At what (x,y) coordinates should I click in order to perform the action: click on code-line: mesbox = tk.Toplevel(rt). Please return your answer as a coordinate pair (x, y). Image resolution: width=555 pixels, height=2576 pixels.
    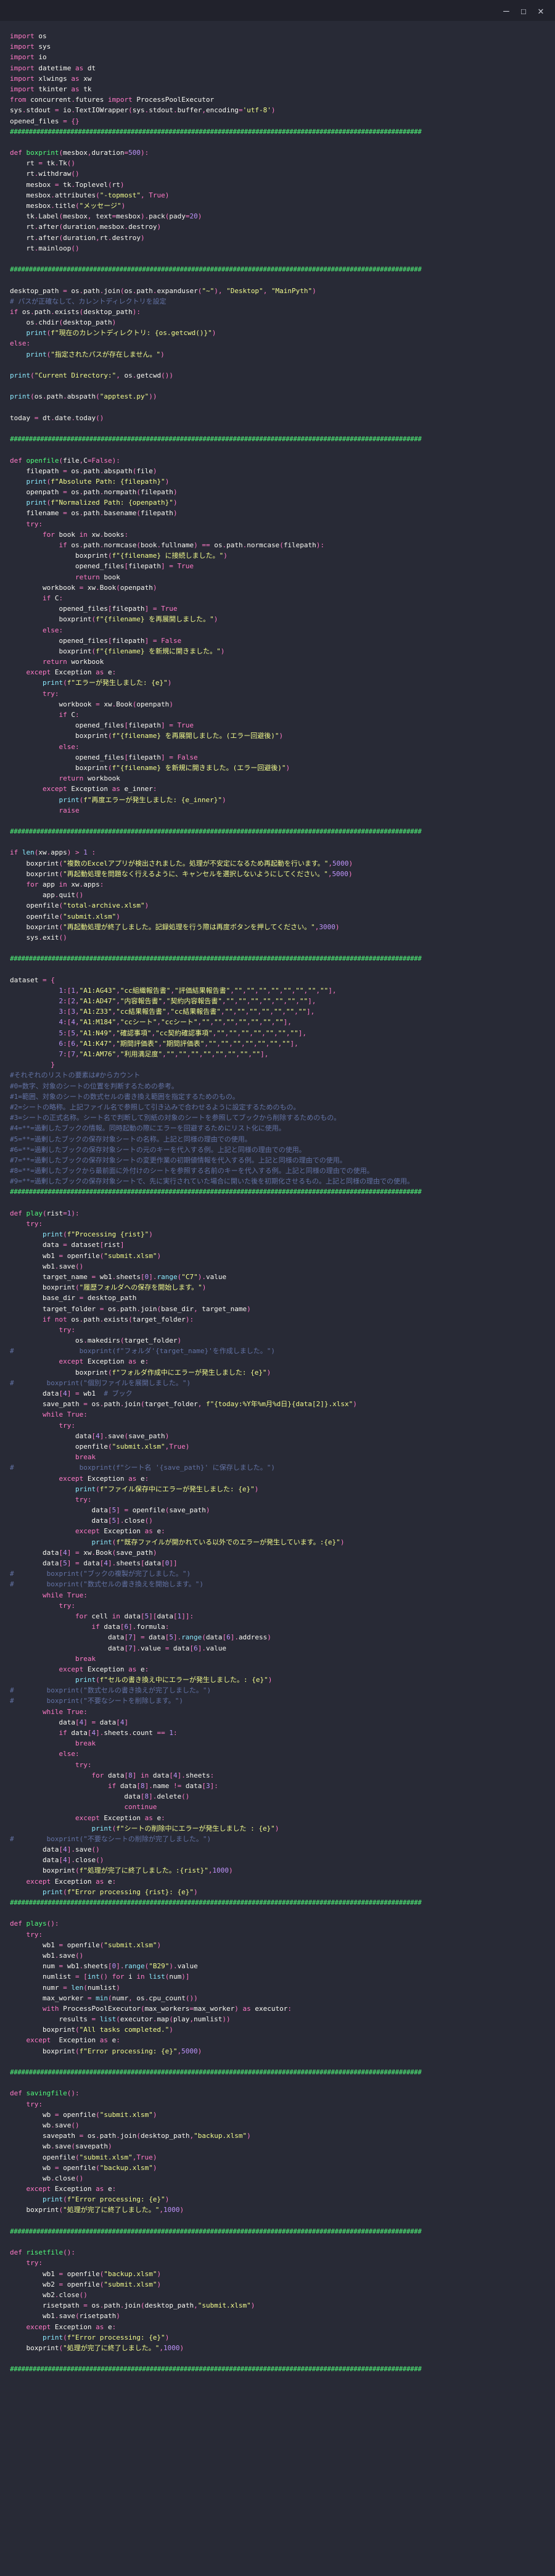
    Looking at the image, I should click on (68, 184).